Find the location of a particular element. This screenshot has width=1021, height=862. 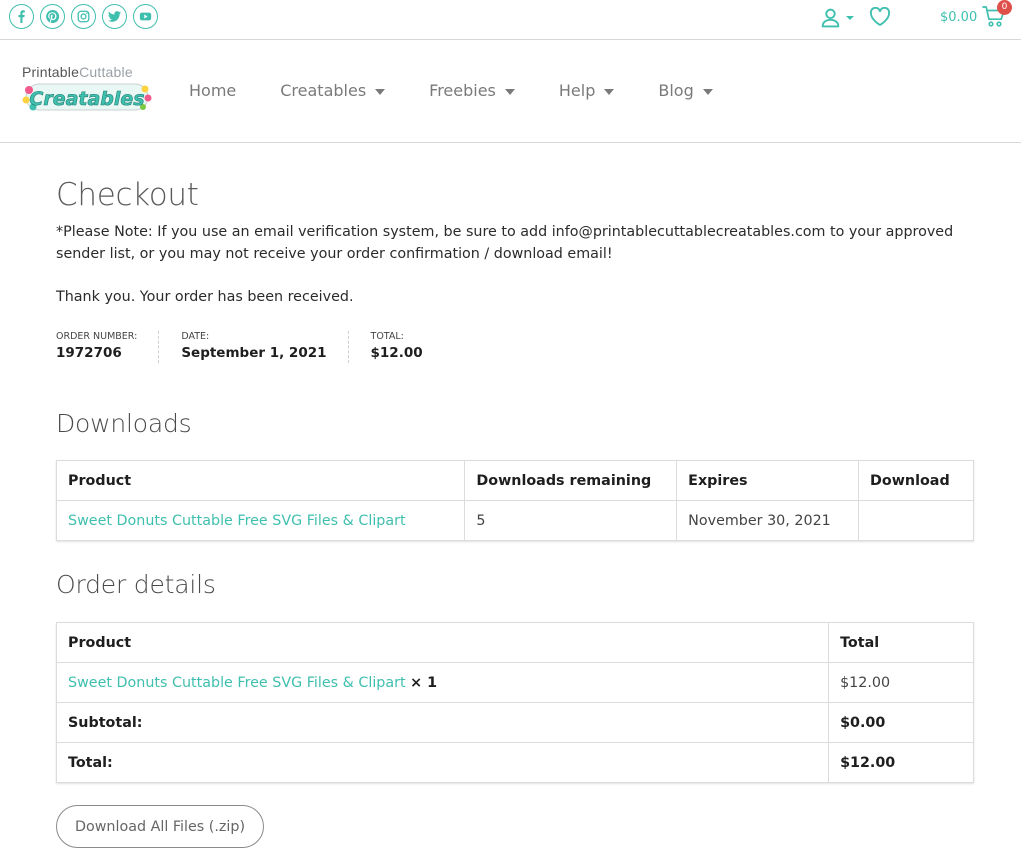

download-cell is located at coordinates (916, 520).